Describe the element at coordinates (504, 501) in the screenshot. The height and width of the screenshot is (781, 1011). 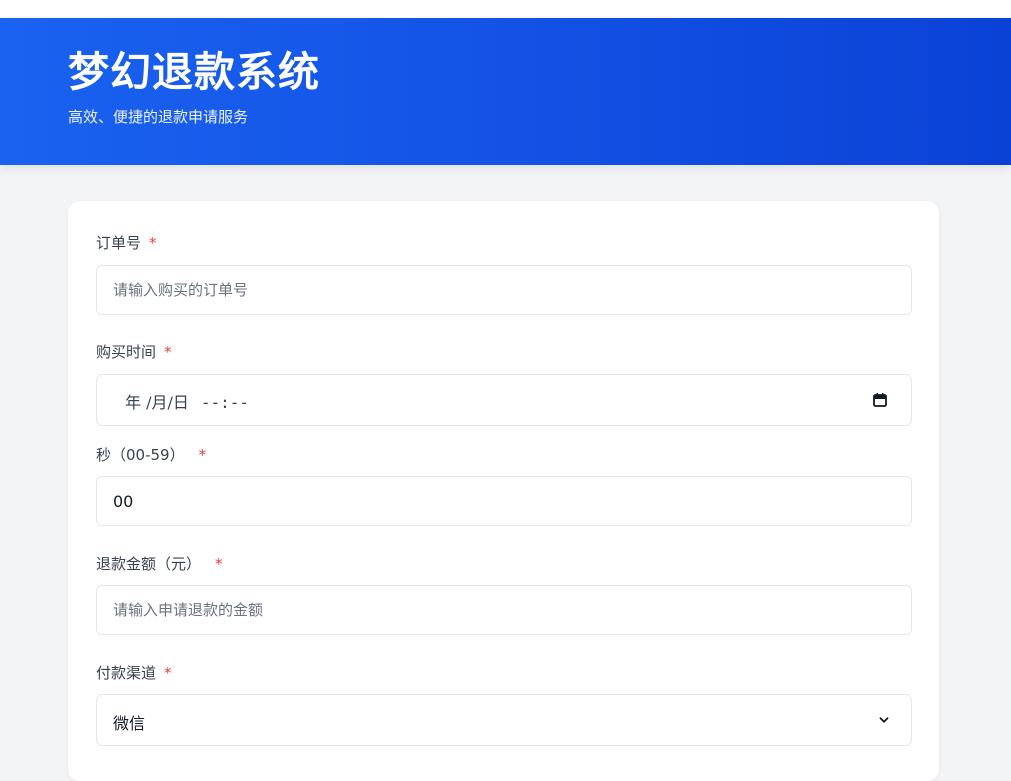
I see `seconds-input` at that location.